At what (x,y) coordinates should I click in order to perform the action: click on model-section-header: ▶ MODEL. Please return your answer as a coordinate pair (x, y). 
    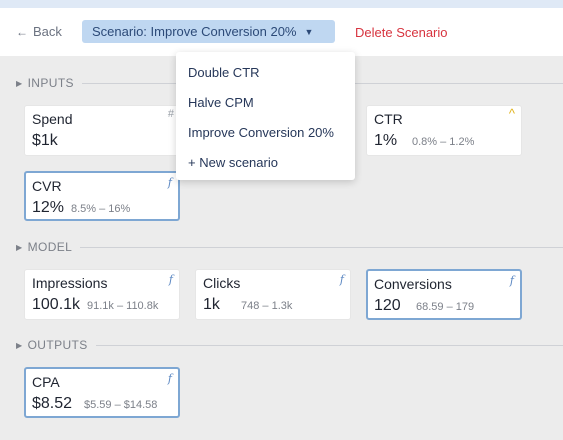
    Looking at the image, I should click on (289, 247).